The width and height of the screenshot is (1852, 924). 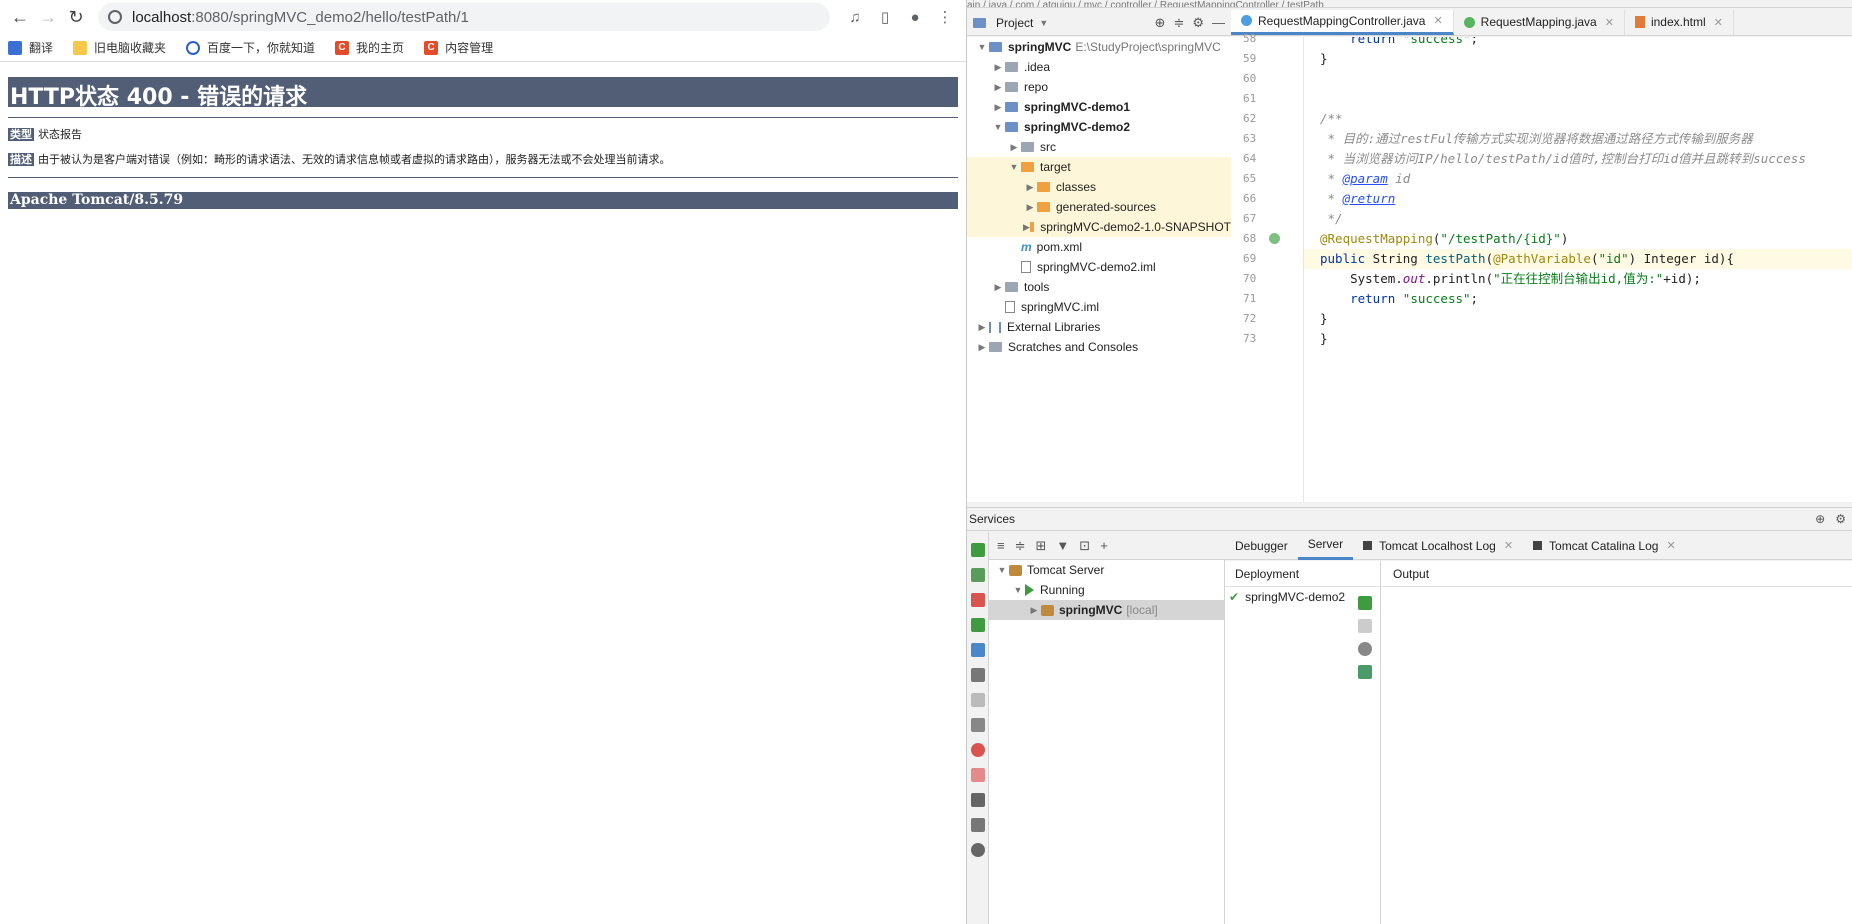 I want to click on new-tab-icon: ⊡, so click(x=1084, y=546).